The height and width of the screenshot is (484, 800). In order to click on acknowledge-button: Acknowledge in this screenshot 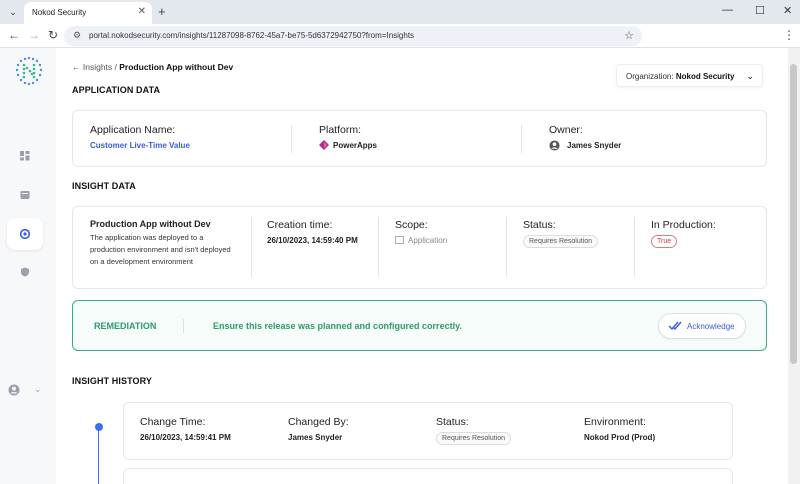, I will do `click(702, 326)`.